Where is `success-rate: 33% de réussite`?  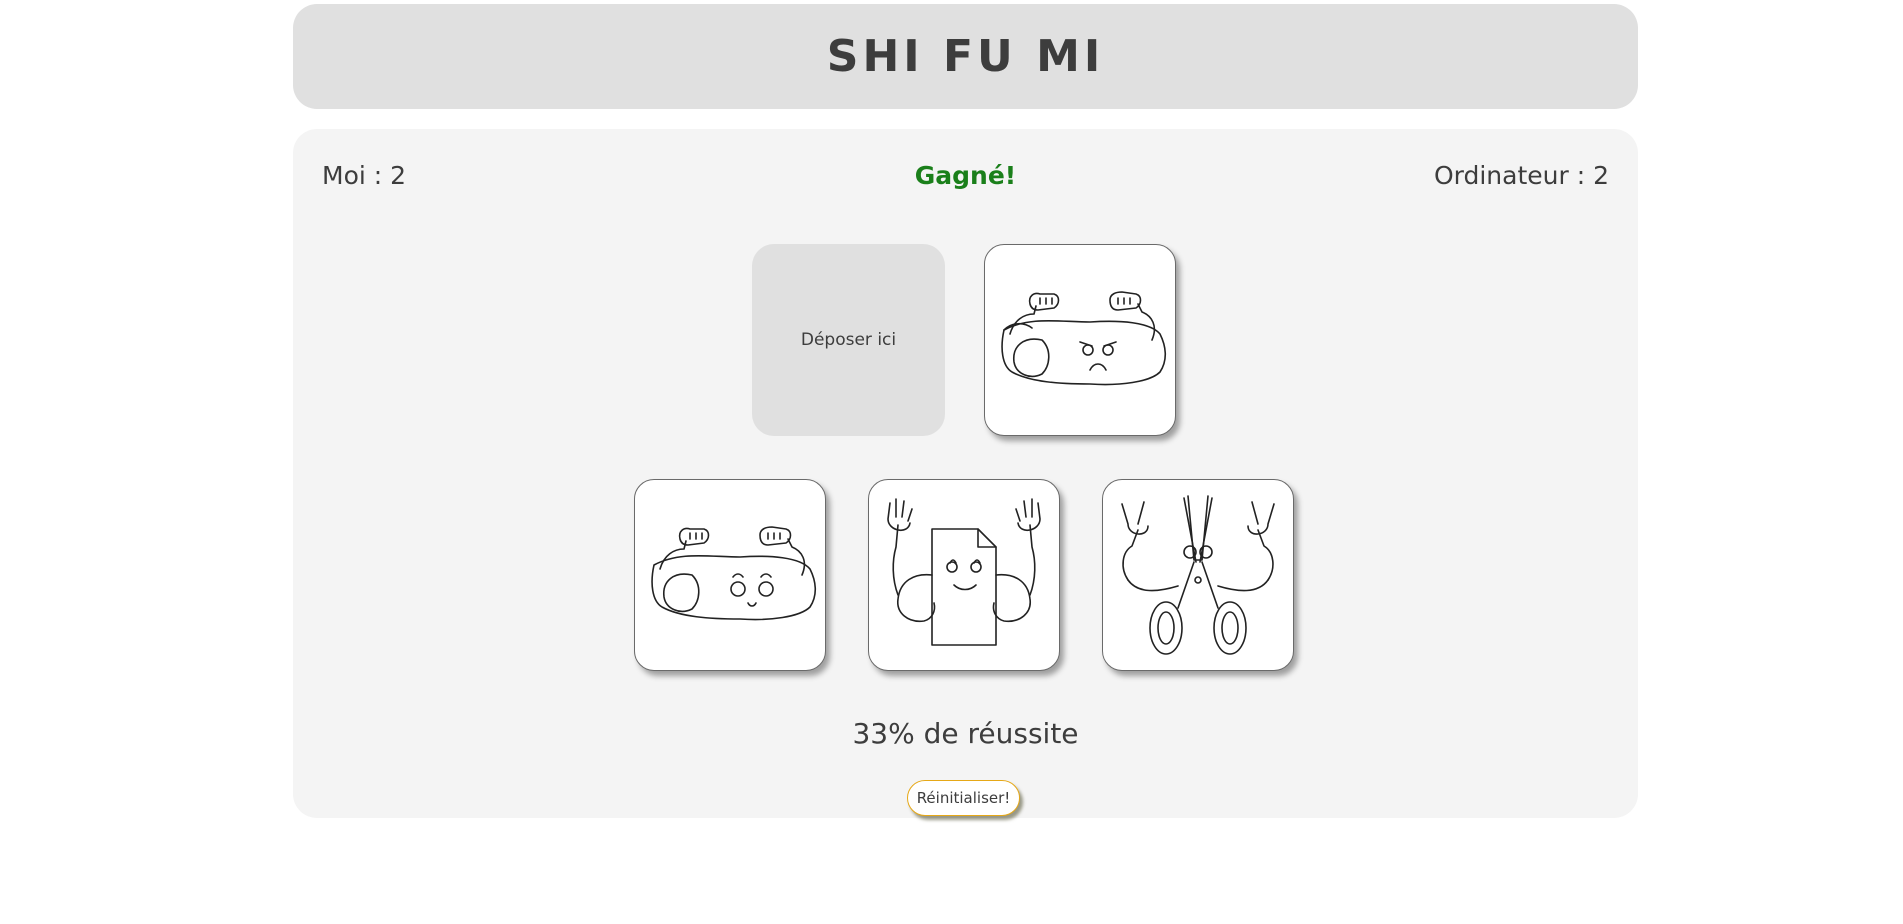 success-rate: 33% de réussite is located at coordinates (965, 733).